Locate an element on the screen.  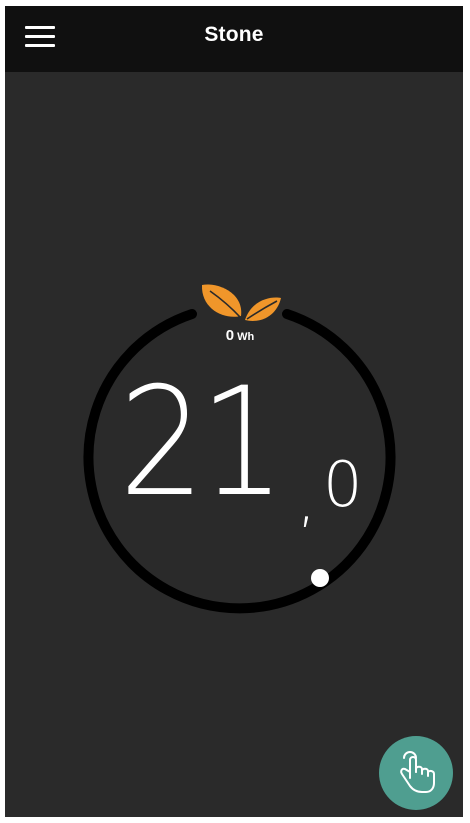
temperature-display: 21 , 0 is located at coordinates (240, 447).